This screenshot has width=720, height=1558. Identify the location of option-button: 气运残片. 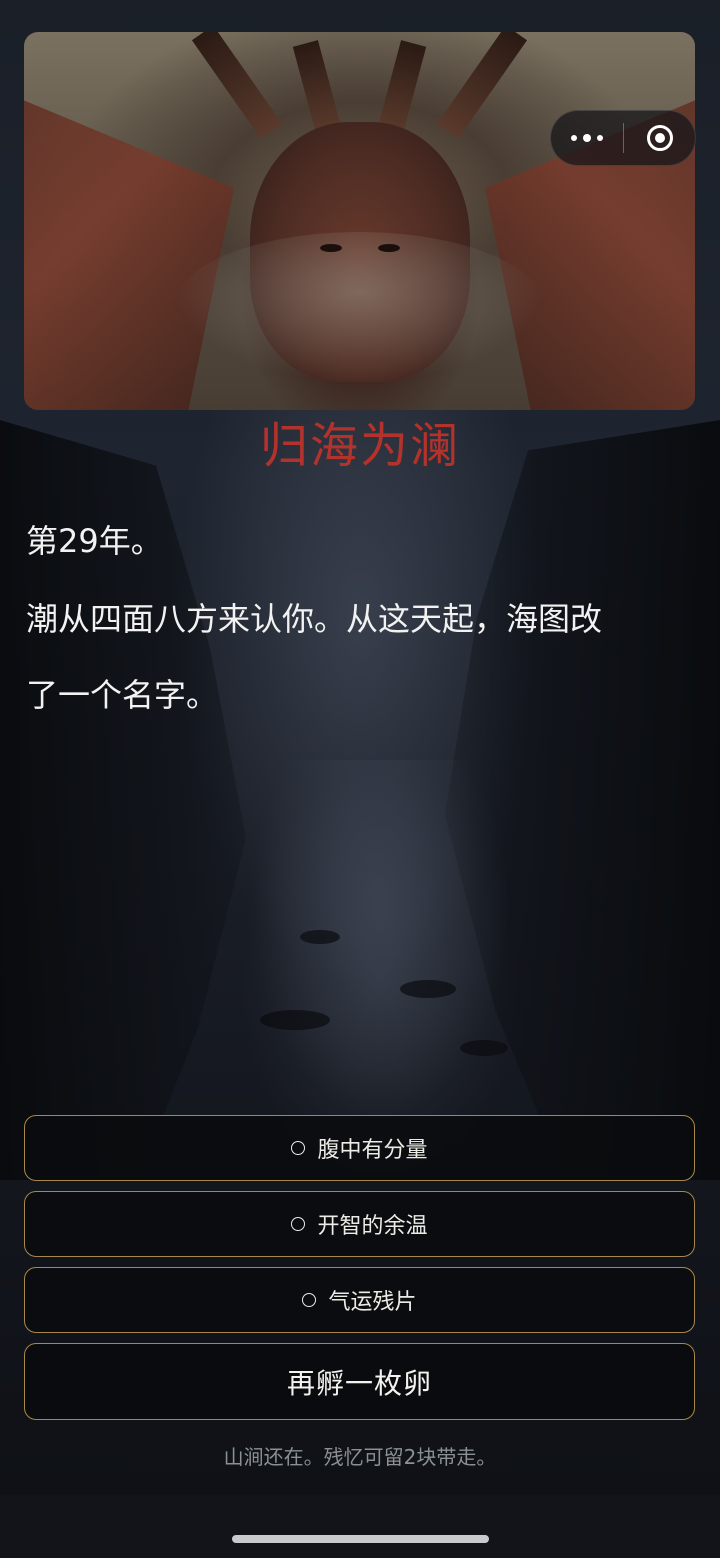
(359, 1300).